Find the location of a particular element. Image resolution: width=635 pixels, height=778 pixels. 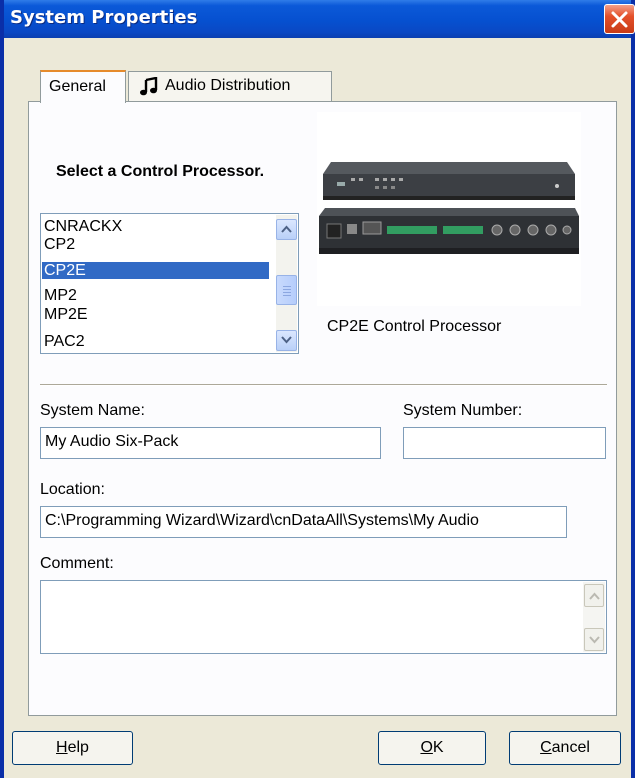

cancel-accelerator: C is located at coordinates (546, 747).